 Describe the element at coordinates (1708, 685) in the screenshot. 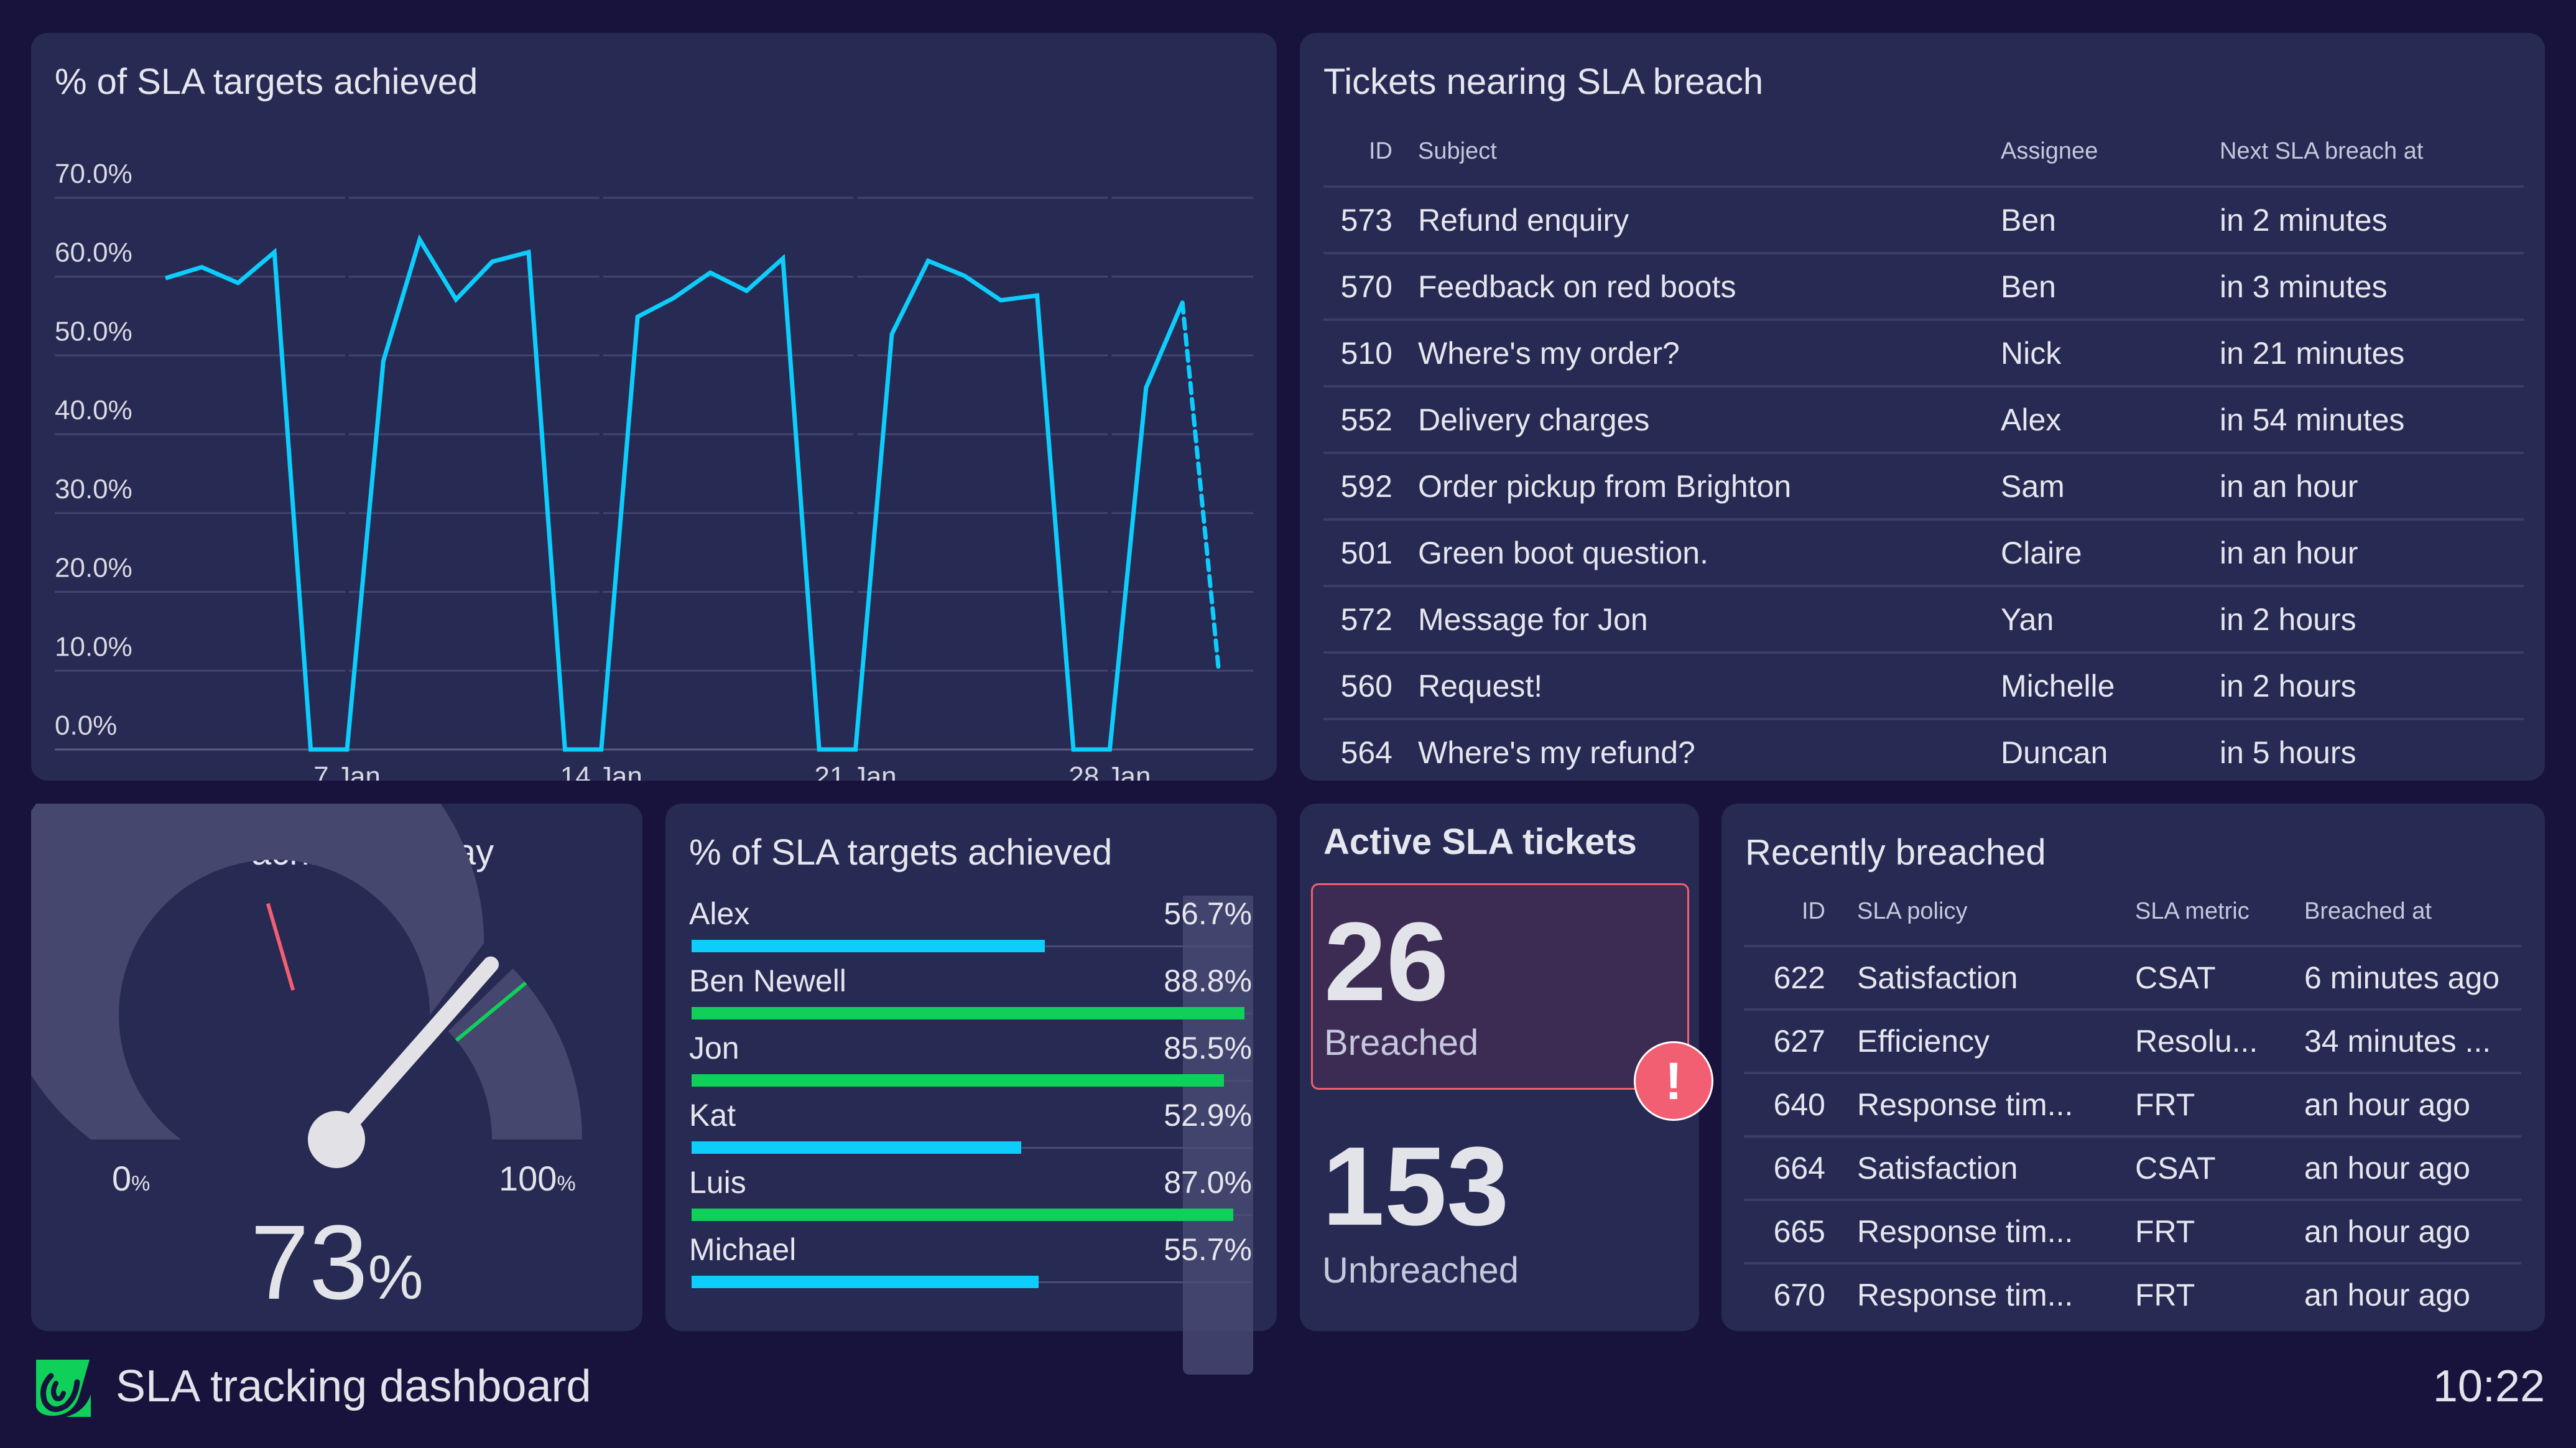

I see `ticket-subject: Request!` at that location.